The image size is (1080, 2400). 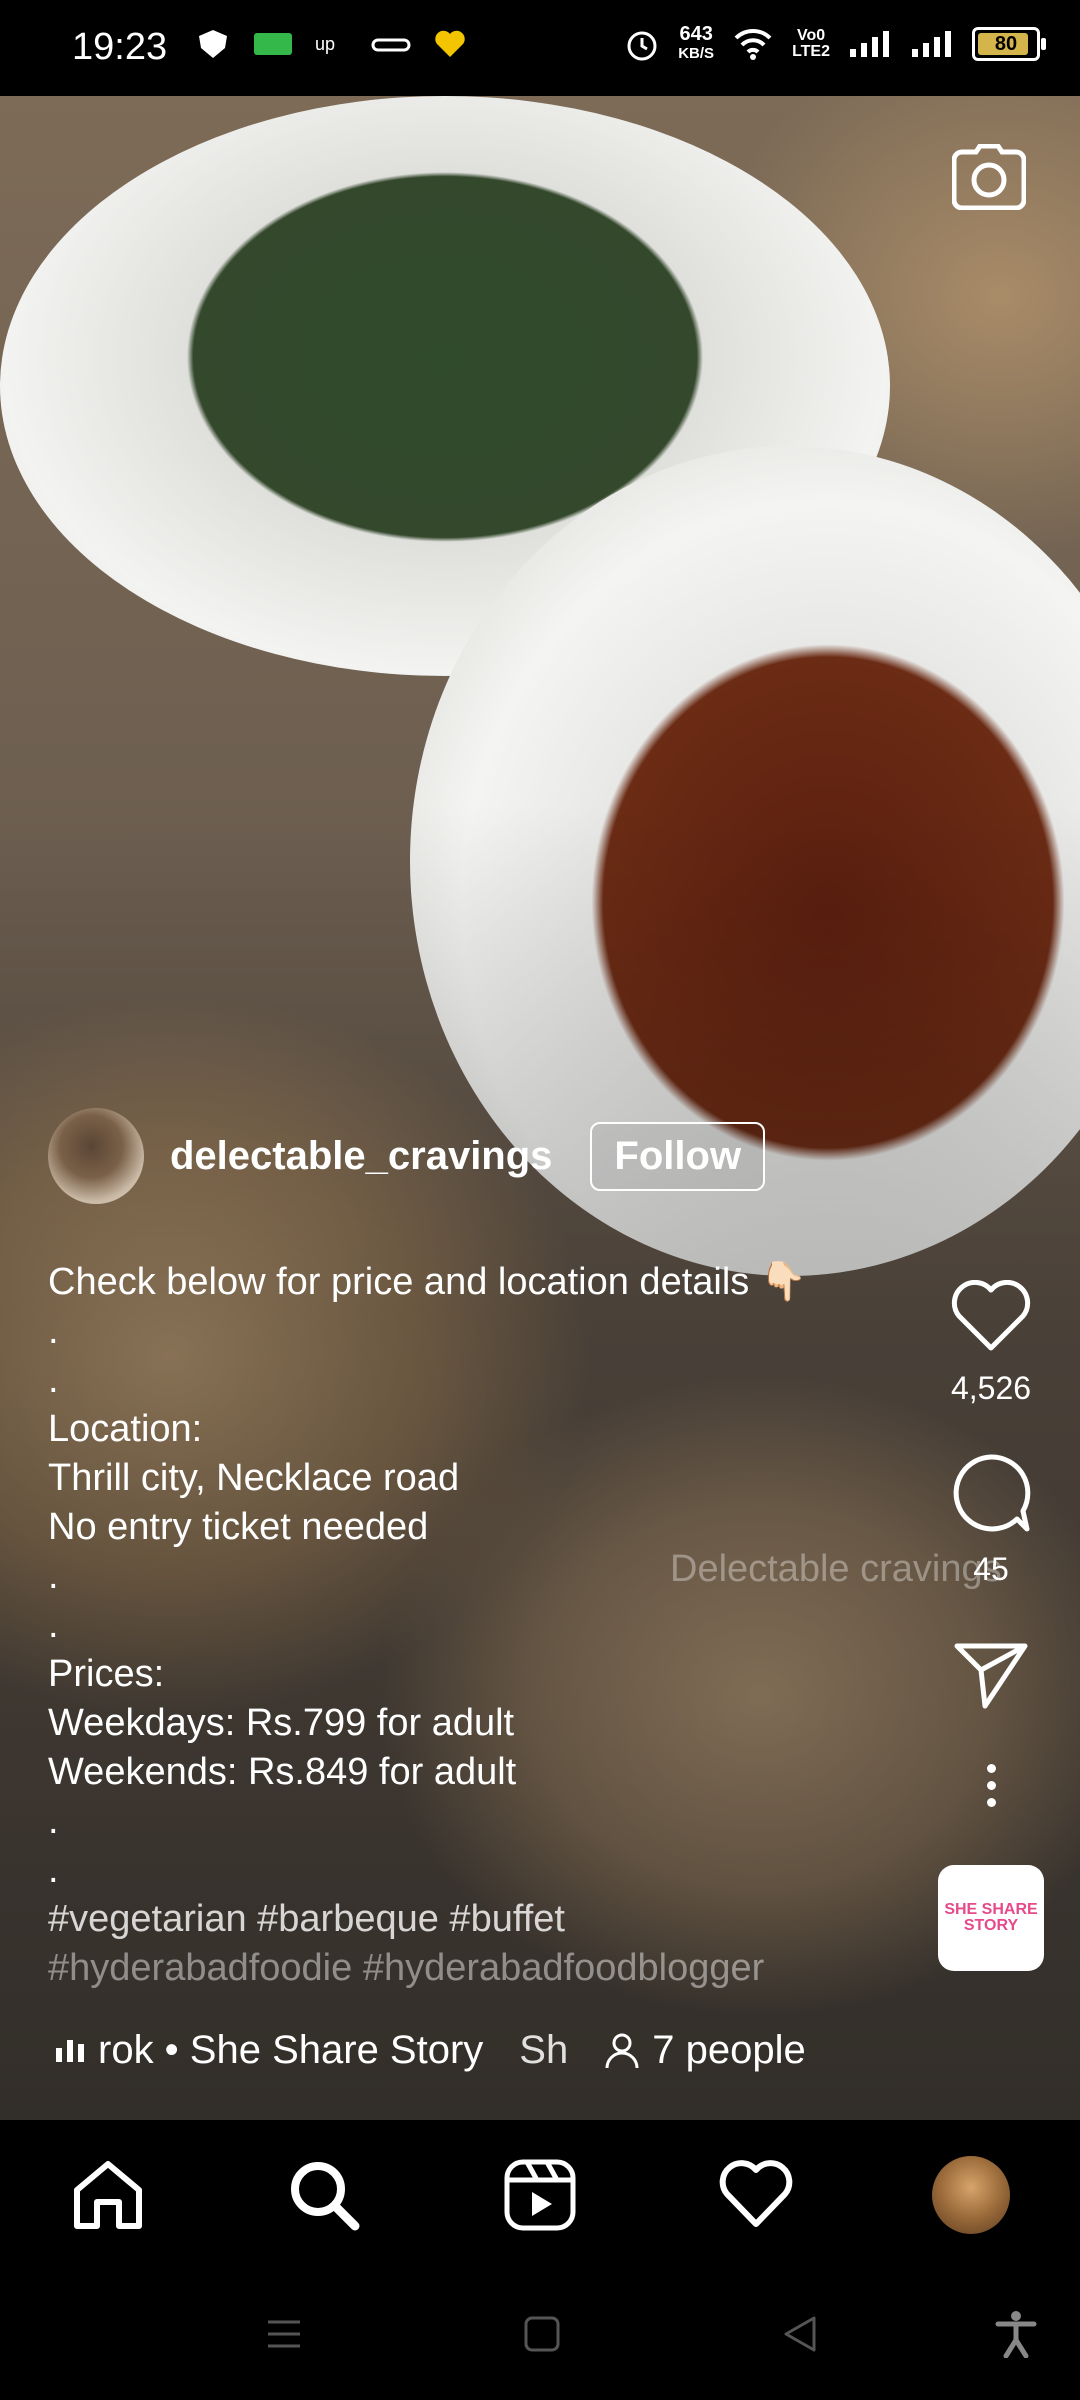 I want to click on caption-line: Thrill city, Necklace road, so click(x=254, y=1478).